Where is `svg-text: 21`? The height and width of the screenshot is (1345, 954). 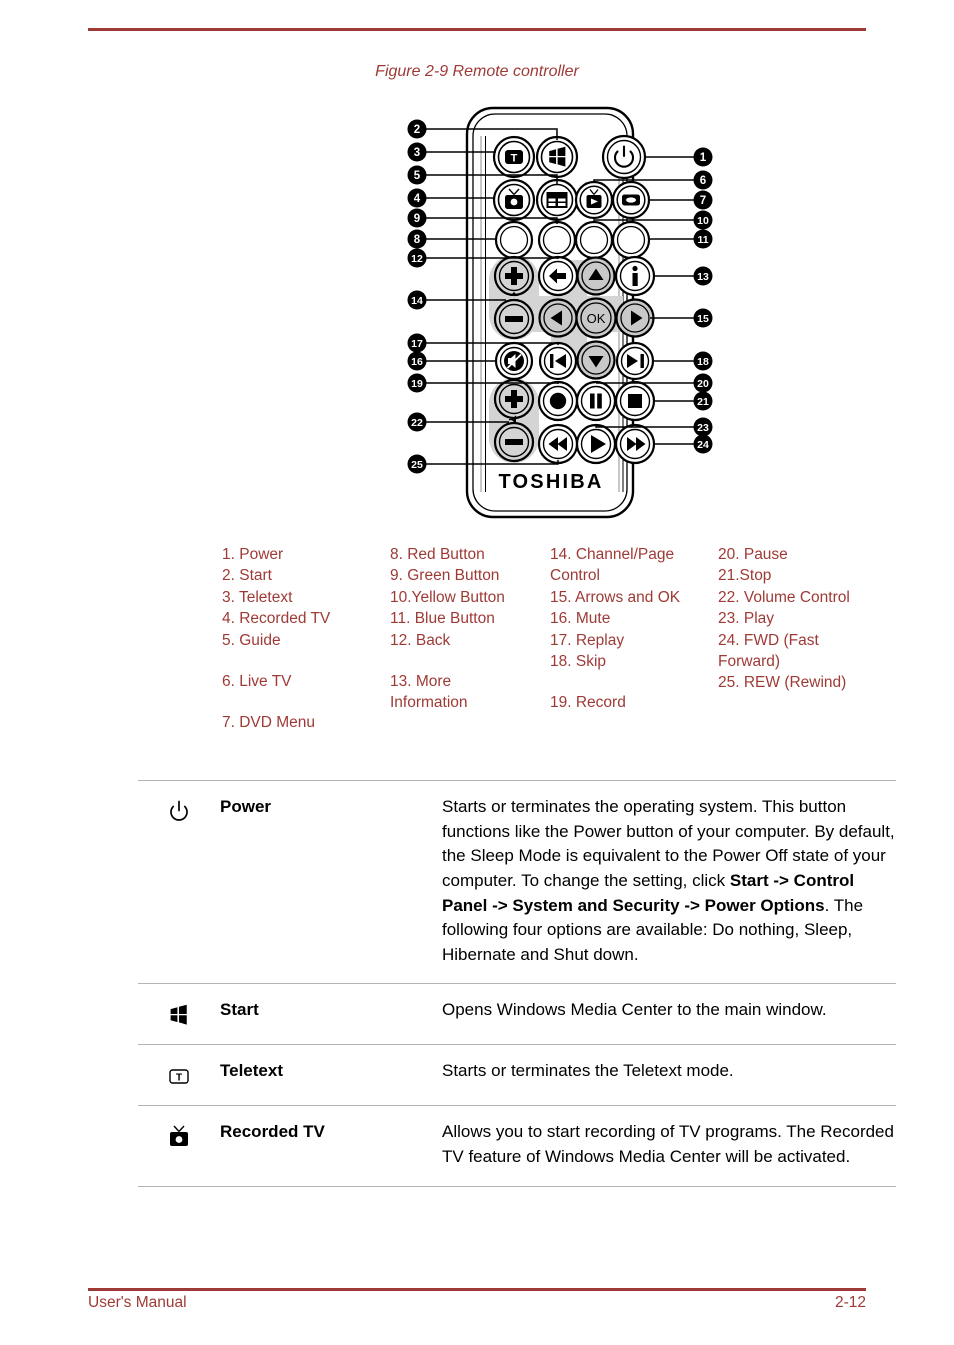 svg-text: 21 is located at coordinates (703, 402).